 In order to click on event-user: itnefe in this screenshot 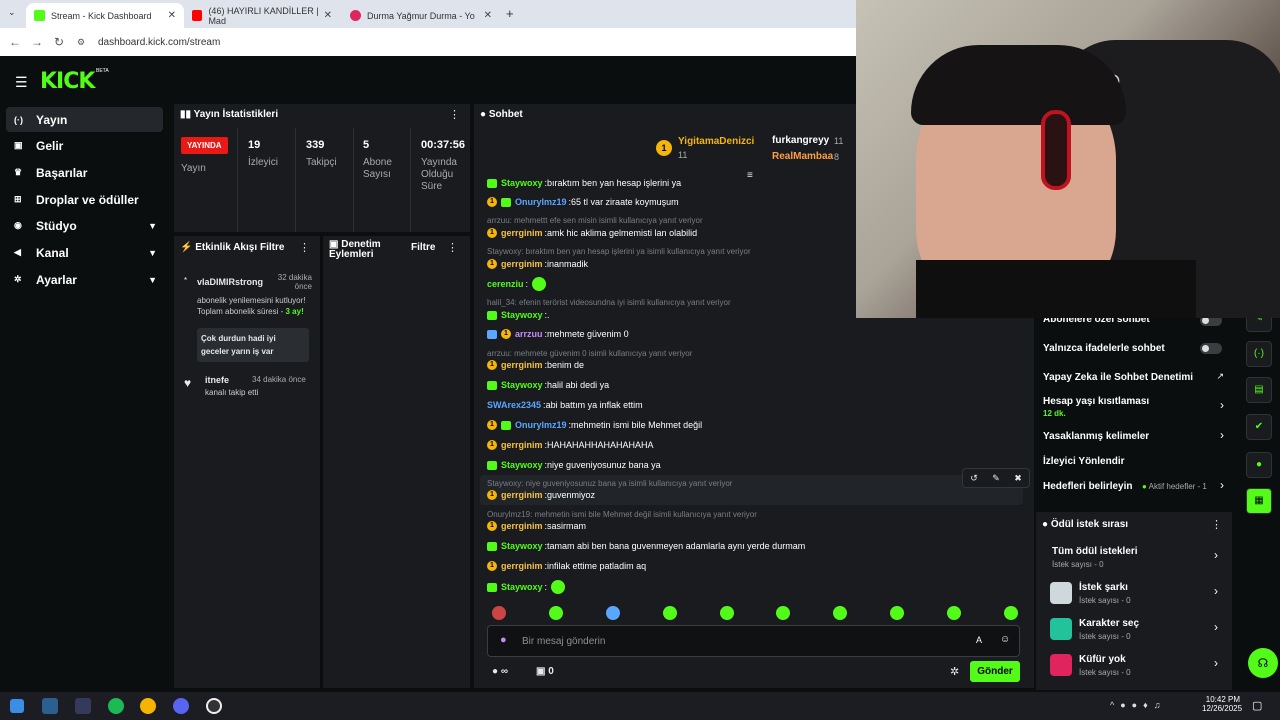, I will do `click(217, 380)`.